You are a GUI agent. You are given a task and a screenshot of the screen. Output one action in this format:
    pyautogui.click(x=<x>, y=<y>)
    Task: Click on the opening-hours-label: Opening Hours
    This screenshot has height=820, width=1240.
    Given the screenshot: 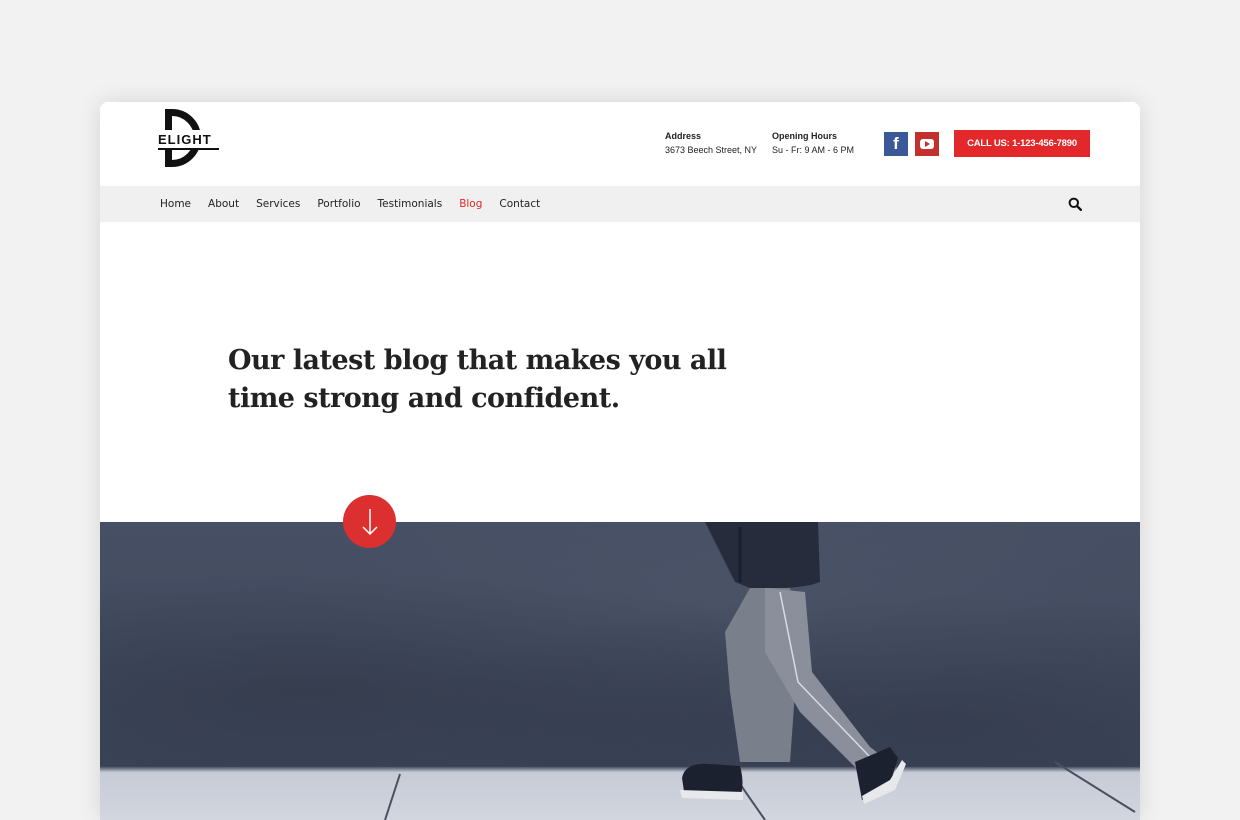 What is the action you would take?
    pyautogui.click(x=804, y=136)
    